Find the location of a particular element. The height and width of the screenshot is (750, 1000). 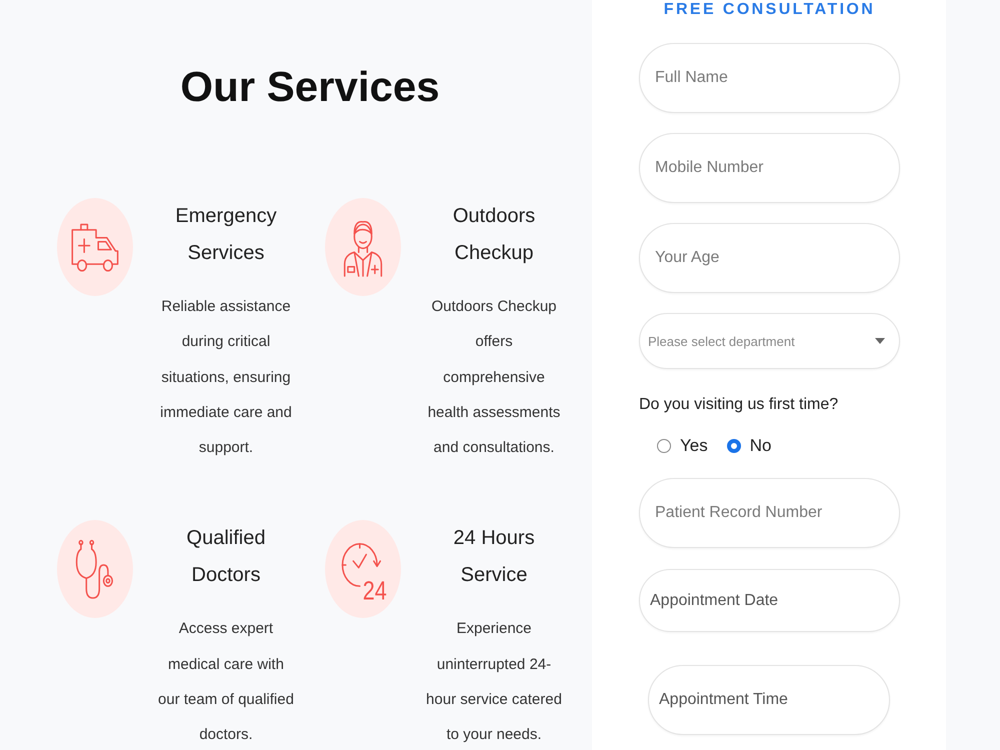

department-dropdown: Please select department is located at coordinates (769, 341).